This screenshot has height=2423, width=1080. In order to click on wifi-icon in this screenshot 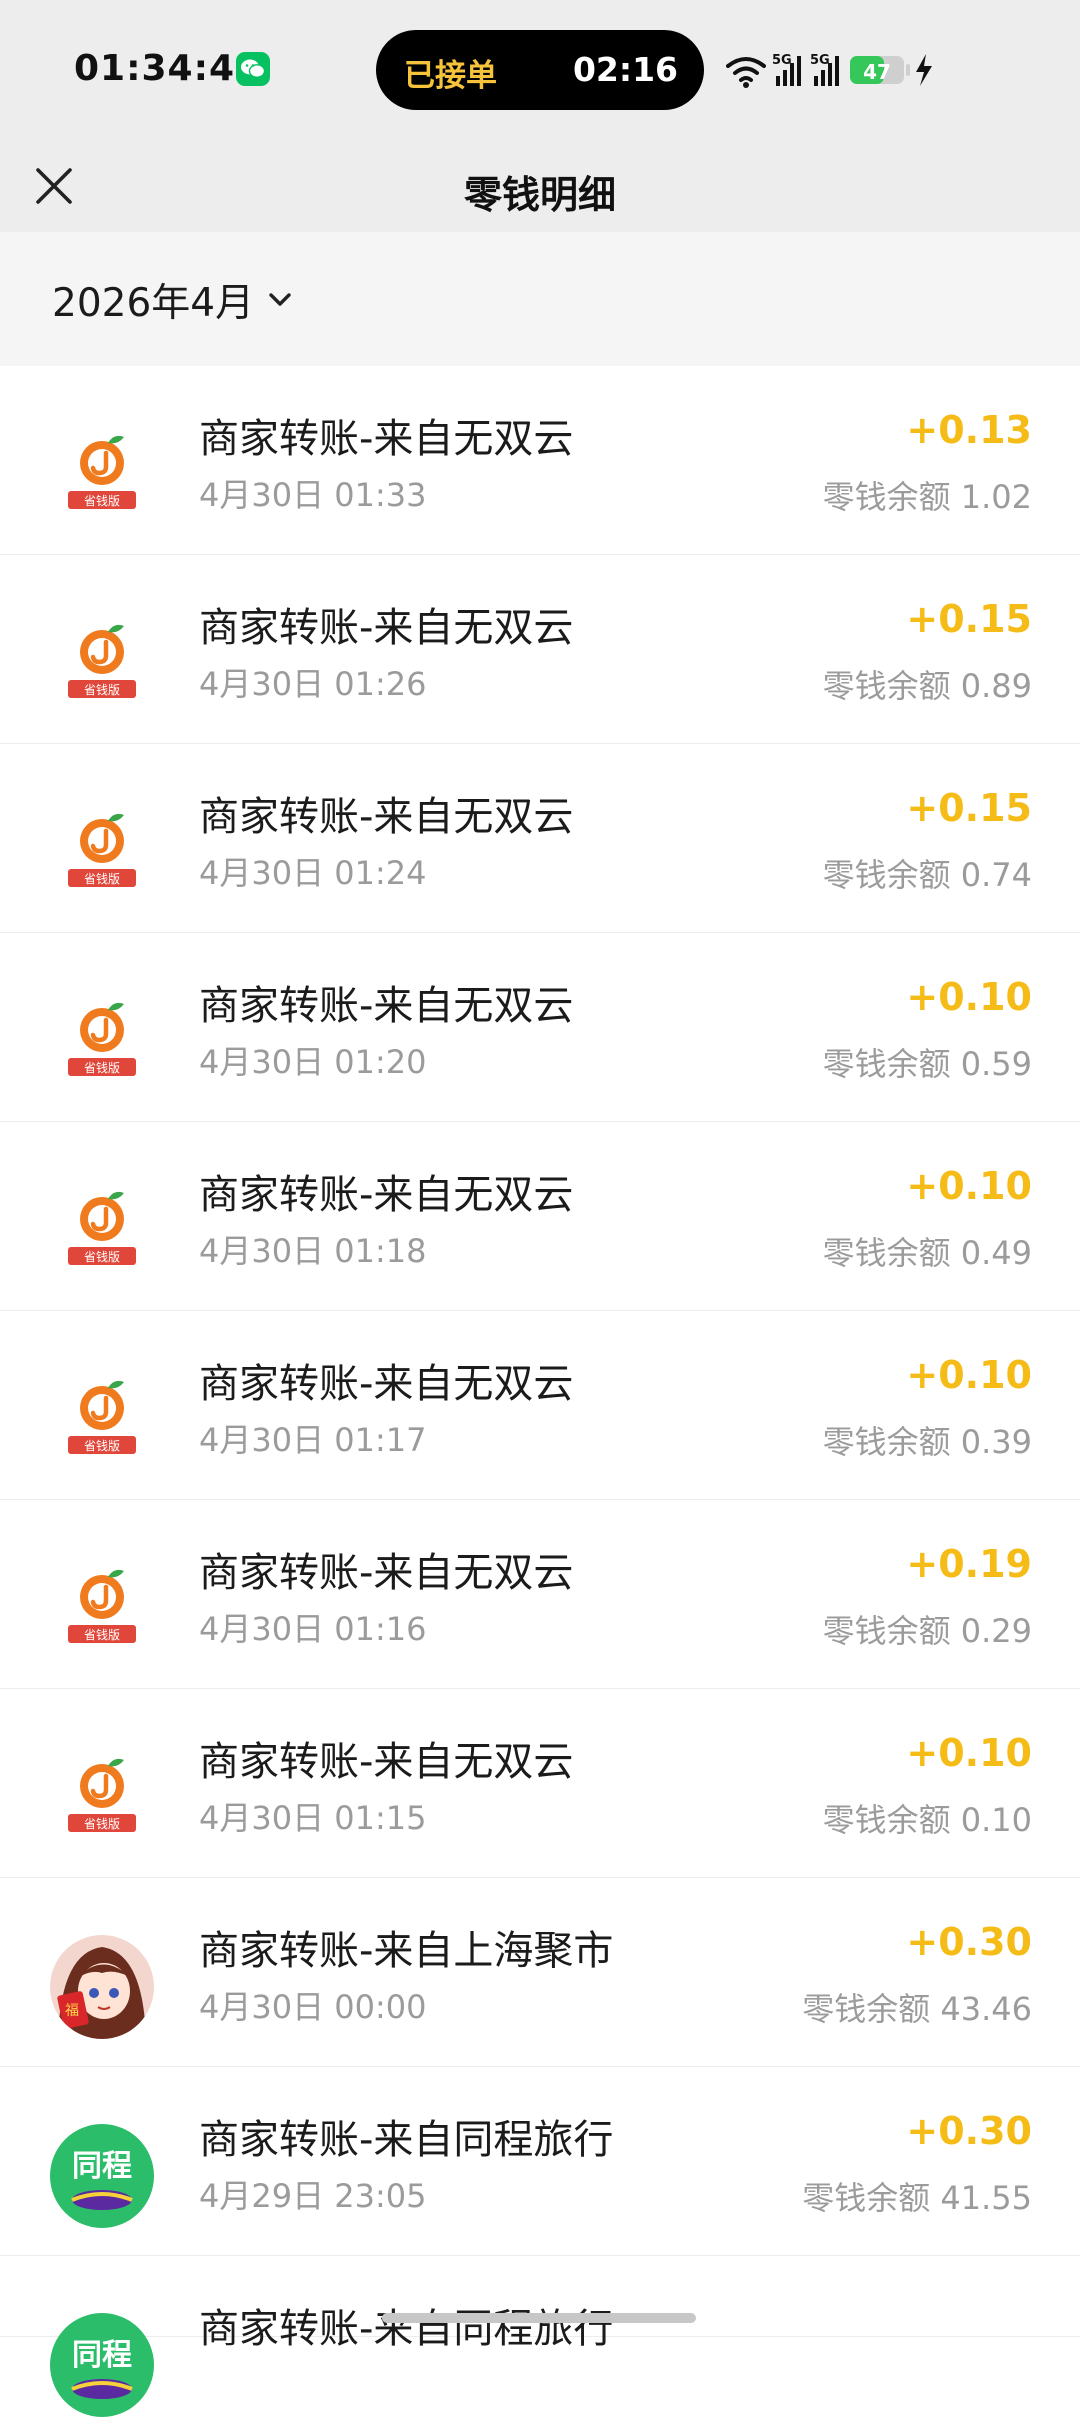, I will do `click(746, 69)`.